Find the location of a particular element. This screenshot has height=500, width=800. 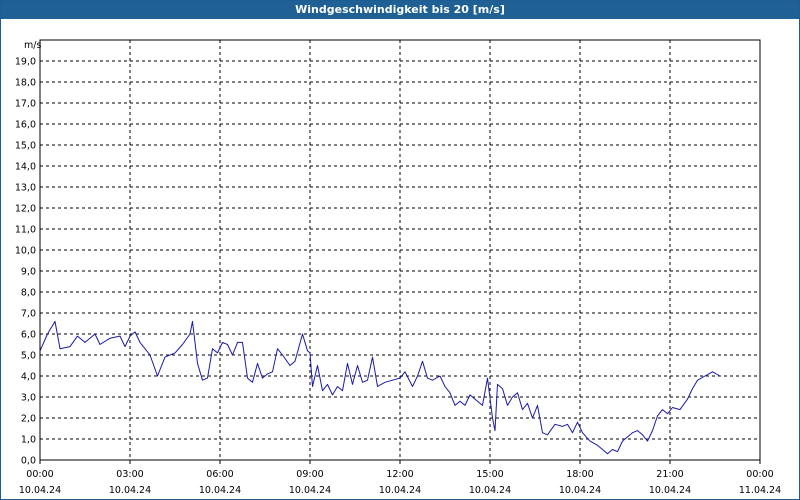

y-tick-label: 9,0 is located at coordinates (28, 272).